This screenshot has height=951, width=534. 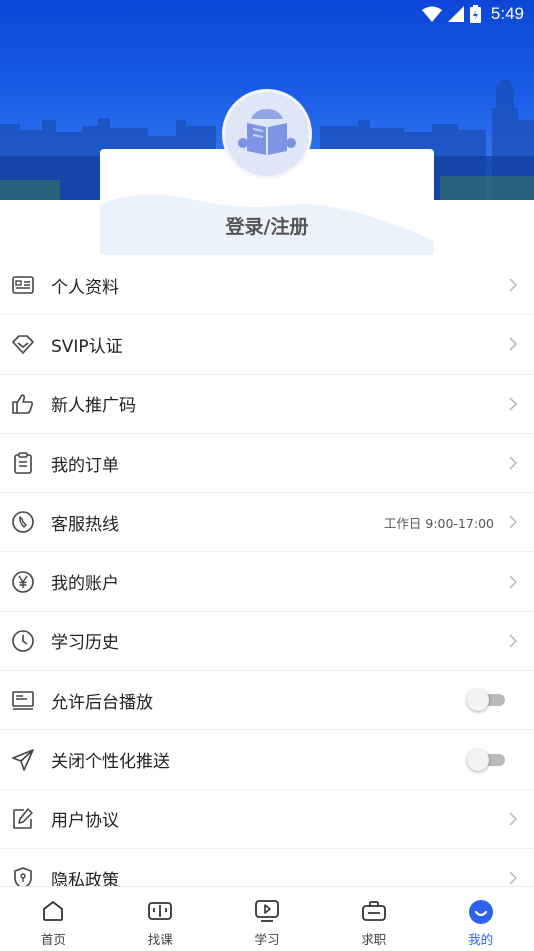 I want to click on menu-item-label: 允许后台播放, so click(x=102, y=702).